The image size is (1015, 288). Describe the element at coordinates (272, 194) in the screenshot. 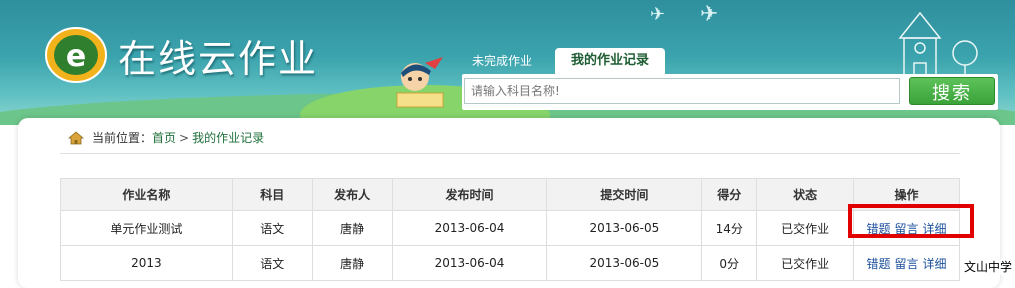

I see `column-header-subject: 科目` at that location.